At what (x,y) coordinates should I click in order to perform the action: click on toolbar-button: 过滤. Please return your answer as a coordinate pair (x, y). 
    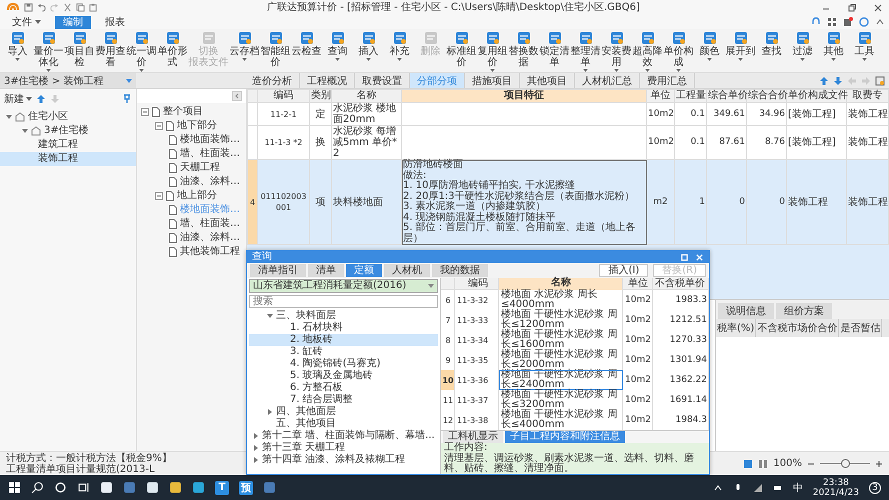
    Looking at the image, I should click on (802, 46).